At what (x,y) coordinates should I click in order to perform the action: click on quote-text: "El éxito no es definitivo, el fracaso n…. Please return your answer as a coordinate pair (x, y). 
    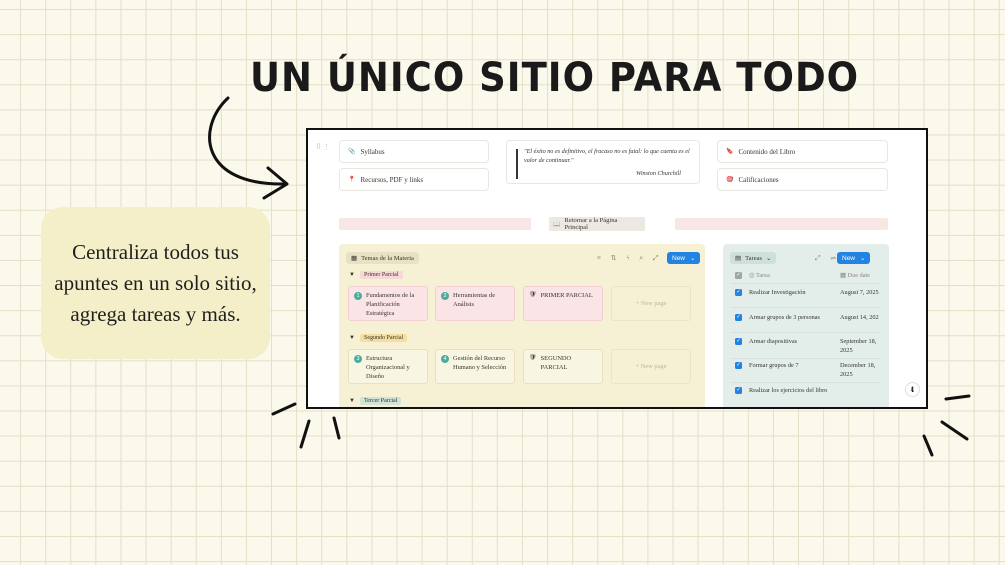
    Looking at the image, I should click on (607, 156).